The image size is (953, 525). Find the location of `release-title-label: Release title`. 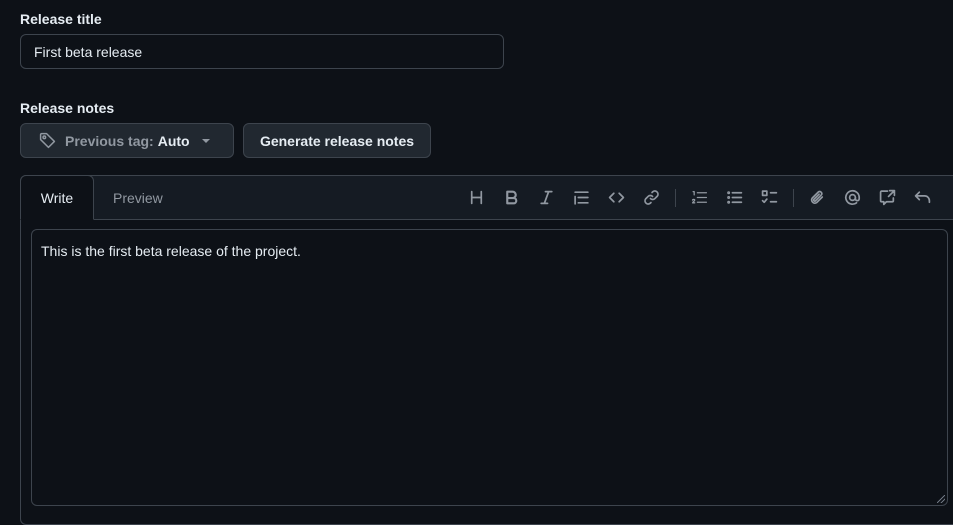

release-title-label: Release title is located at coordinates (61, 19).